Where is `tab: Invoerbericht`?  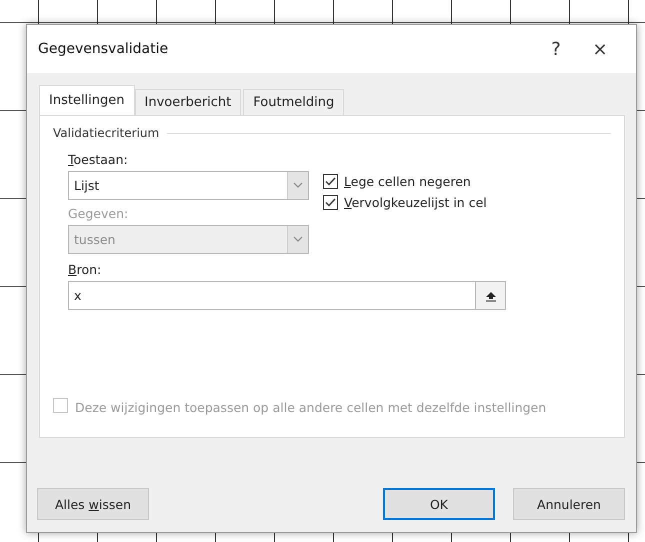
tab: Invoerbericht is located at coordinates (188, 102).